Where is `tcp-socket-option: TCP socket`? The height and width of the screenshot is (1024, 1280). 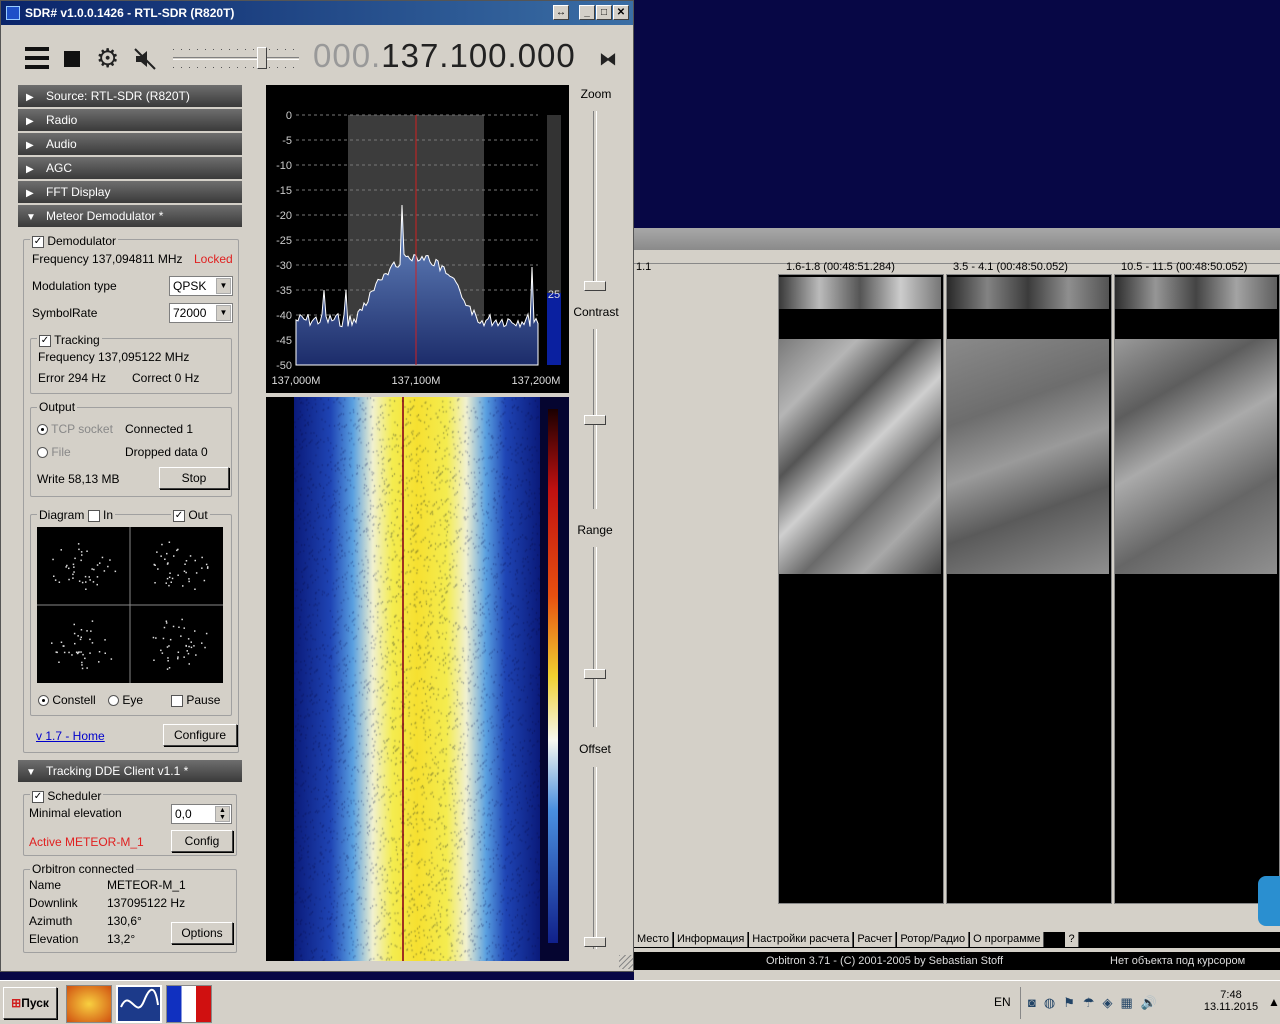 tcp-socket-option: TCP socket is located at coordinates (75, 429).